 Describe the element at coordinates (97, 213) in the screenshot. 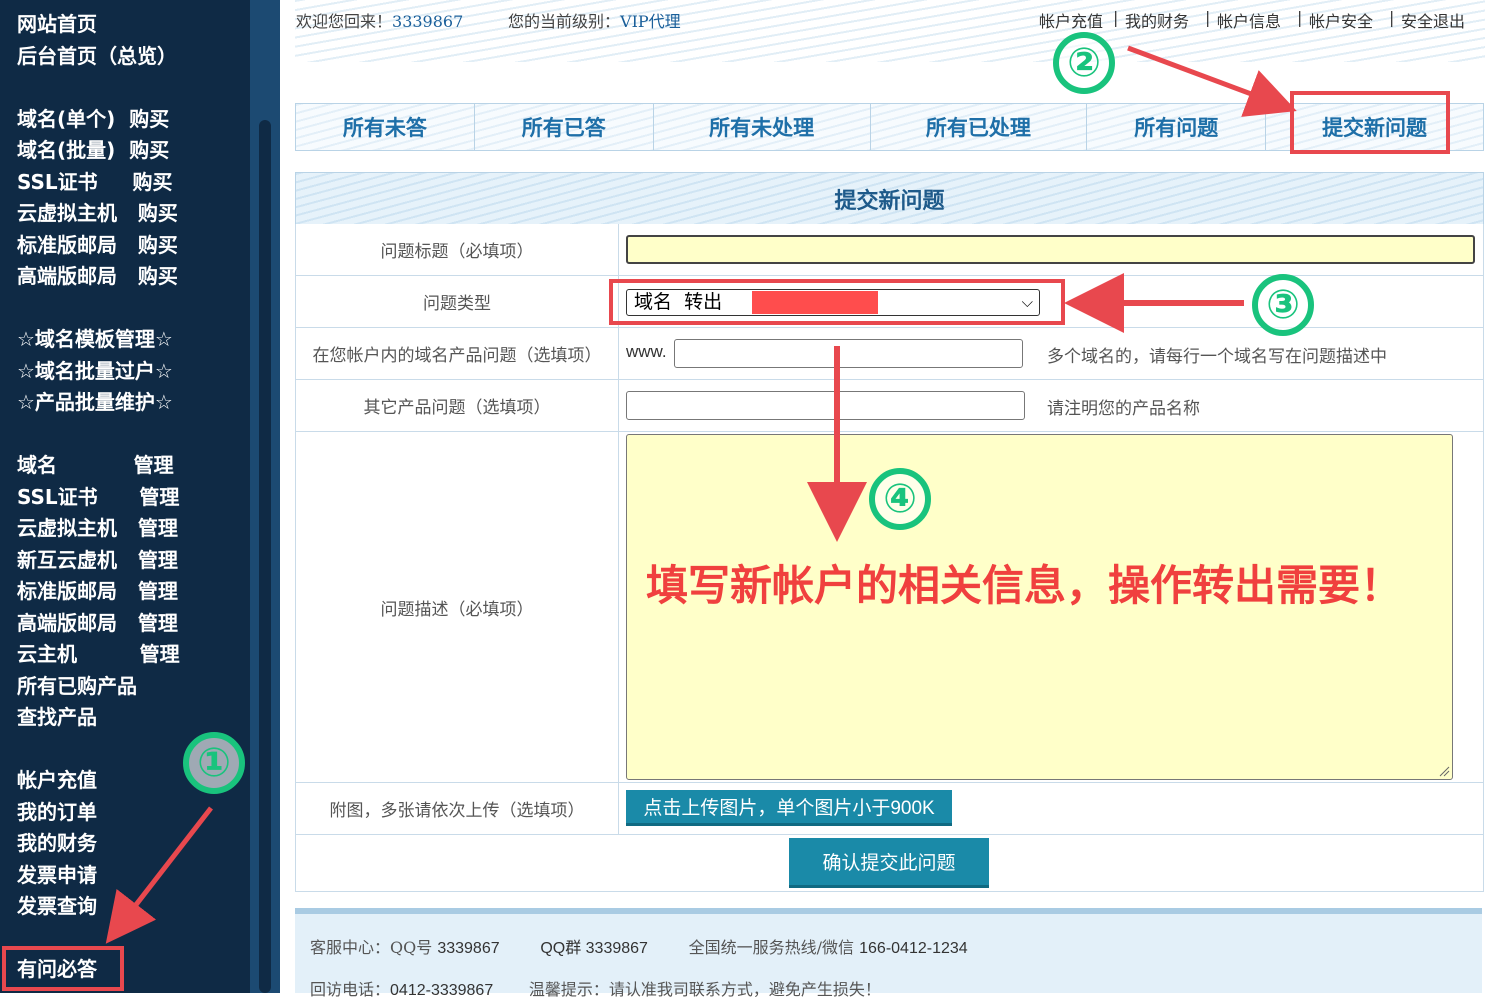

I see `sidebar-item-buy-virtual-host: 云虚拟主机 购买` at that location.